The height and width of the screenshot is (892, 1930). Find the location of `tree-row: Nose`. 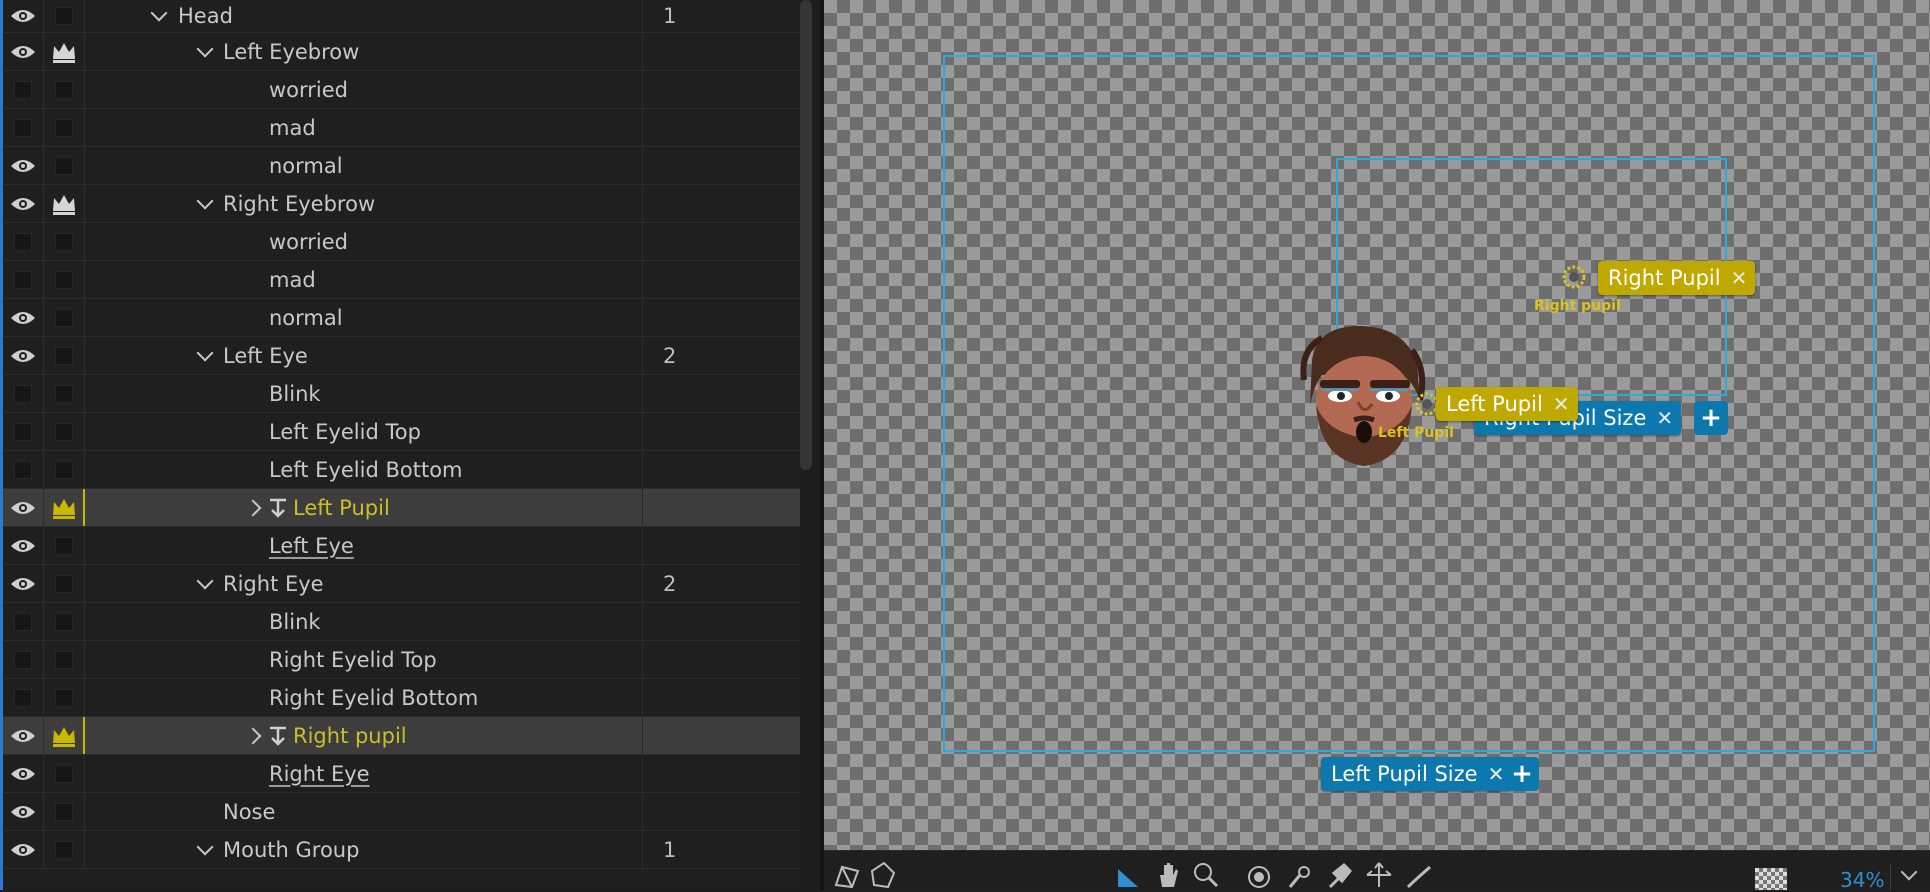

tree-row: Nose is located at coordinates (401, 812).